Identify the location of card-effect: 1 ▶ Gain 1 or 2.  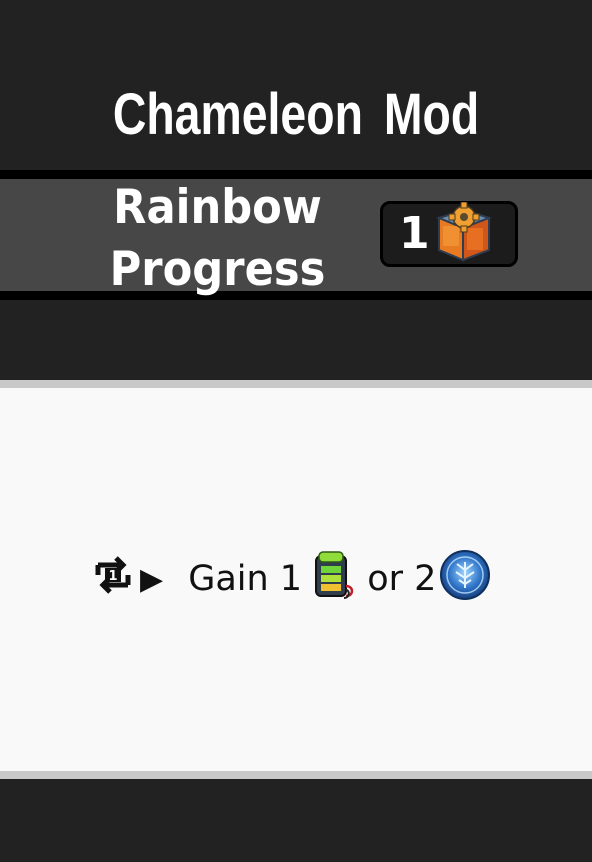
(292, 577).